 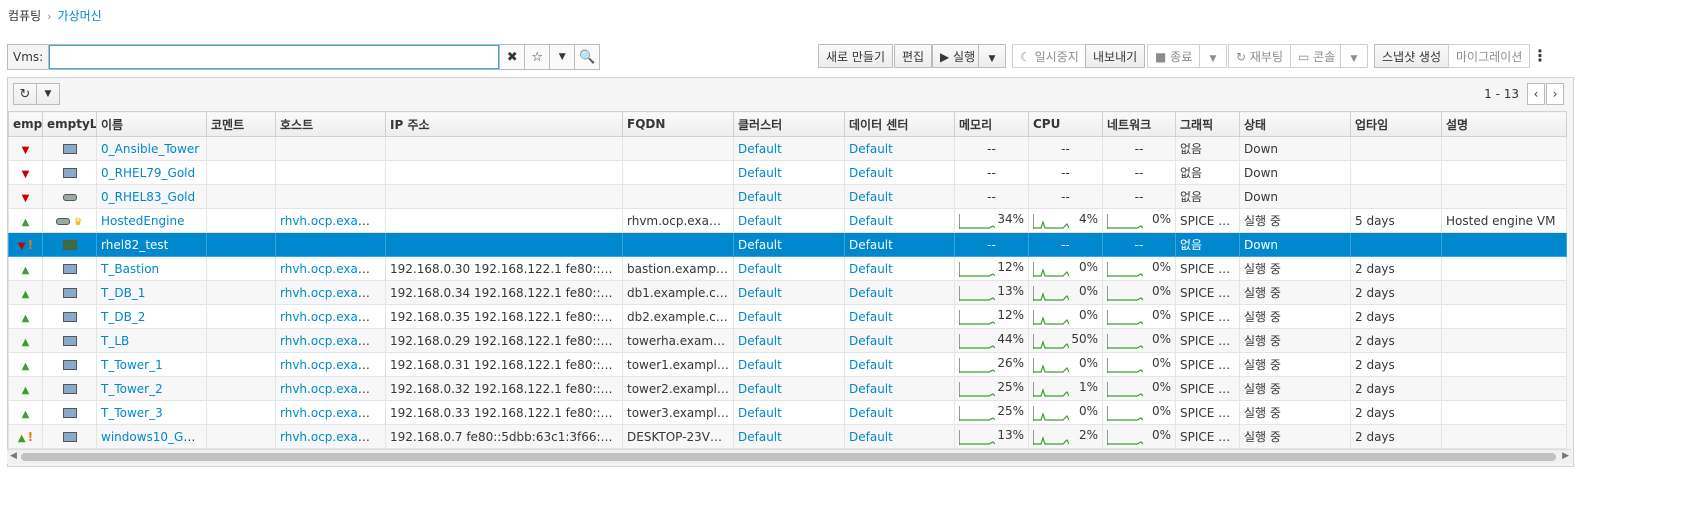 I want to click on console-button: ▭ 콘솔, so click(x=1317, y=56).